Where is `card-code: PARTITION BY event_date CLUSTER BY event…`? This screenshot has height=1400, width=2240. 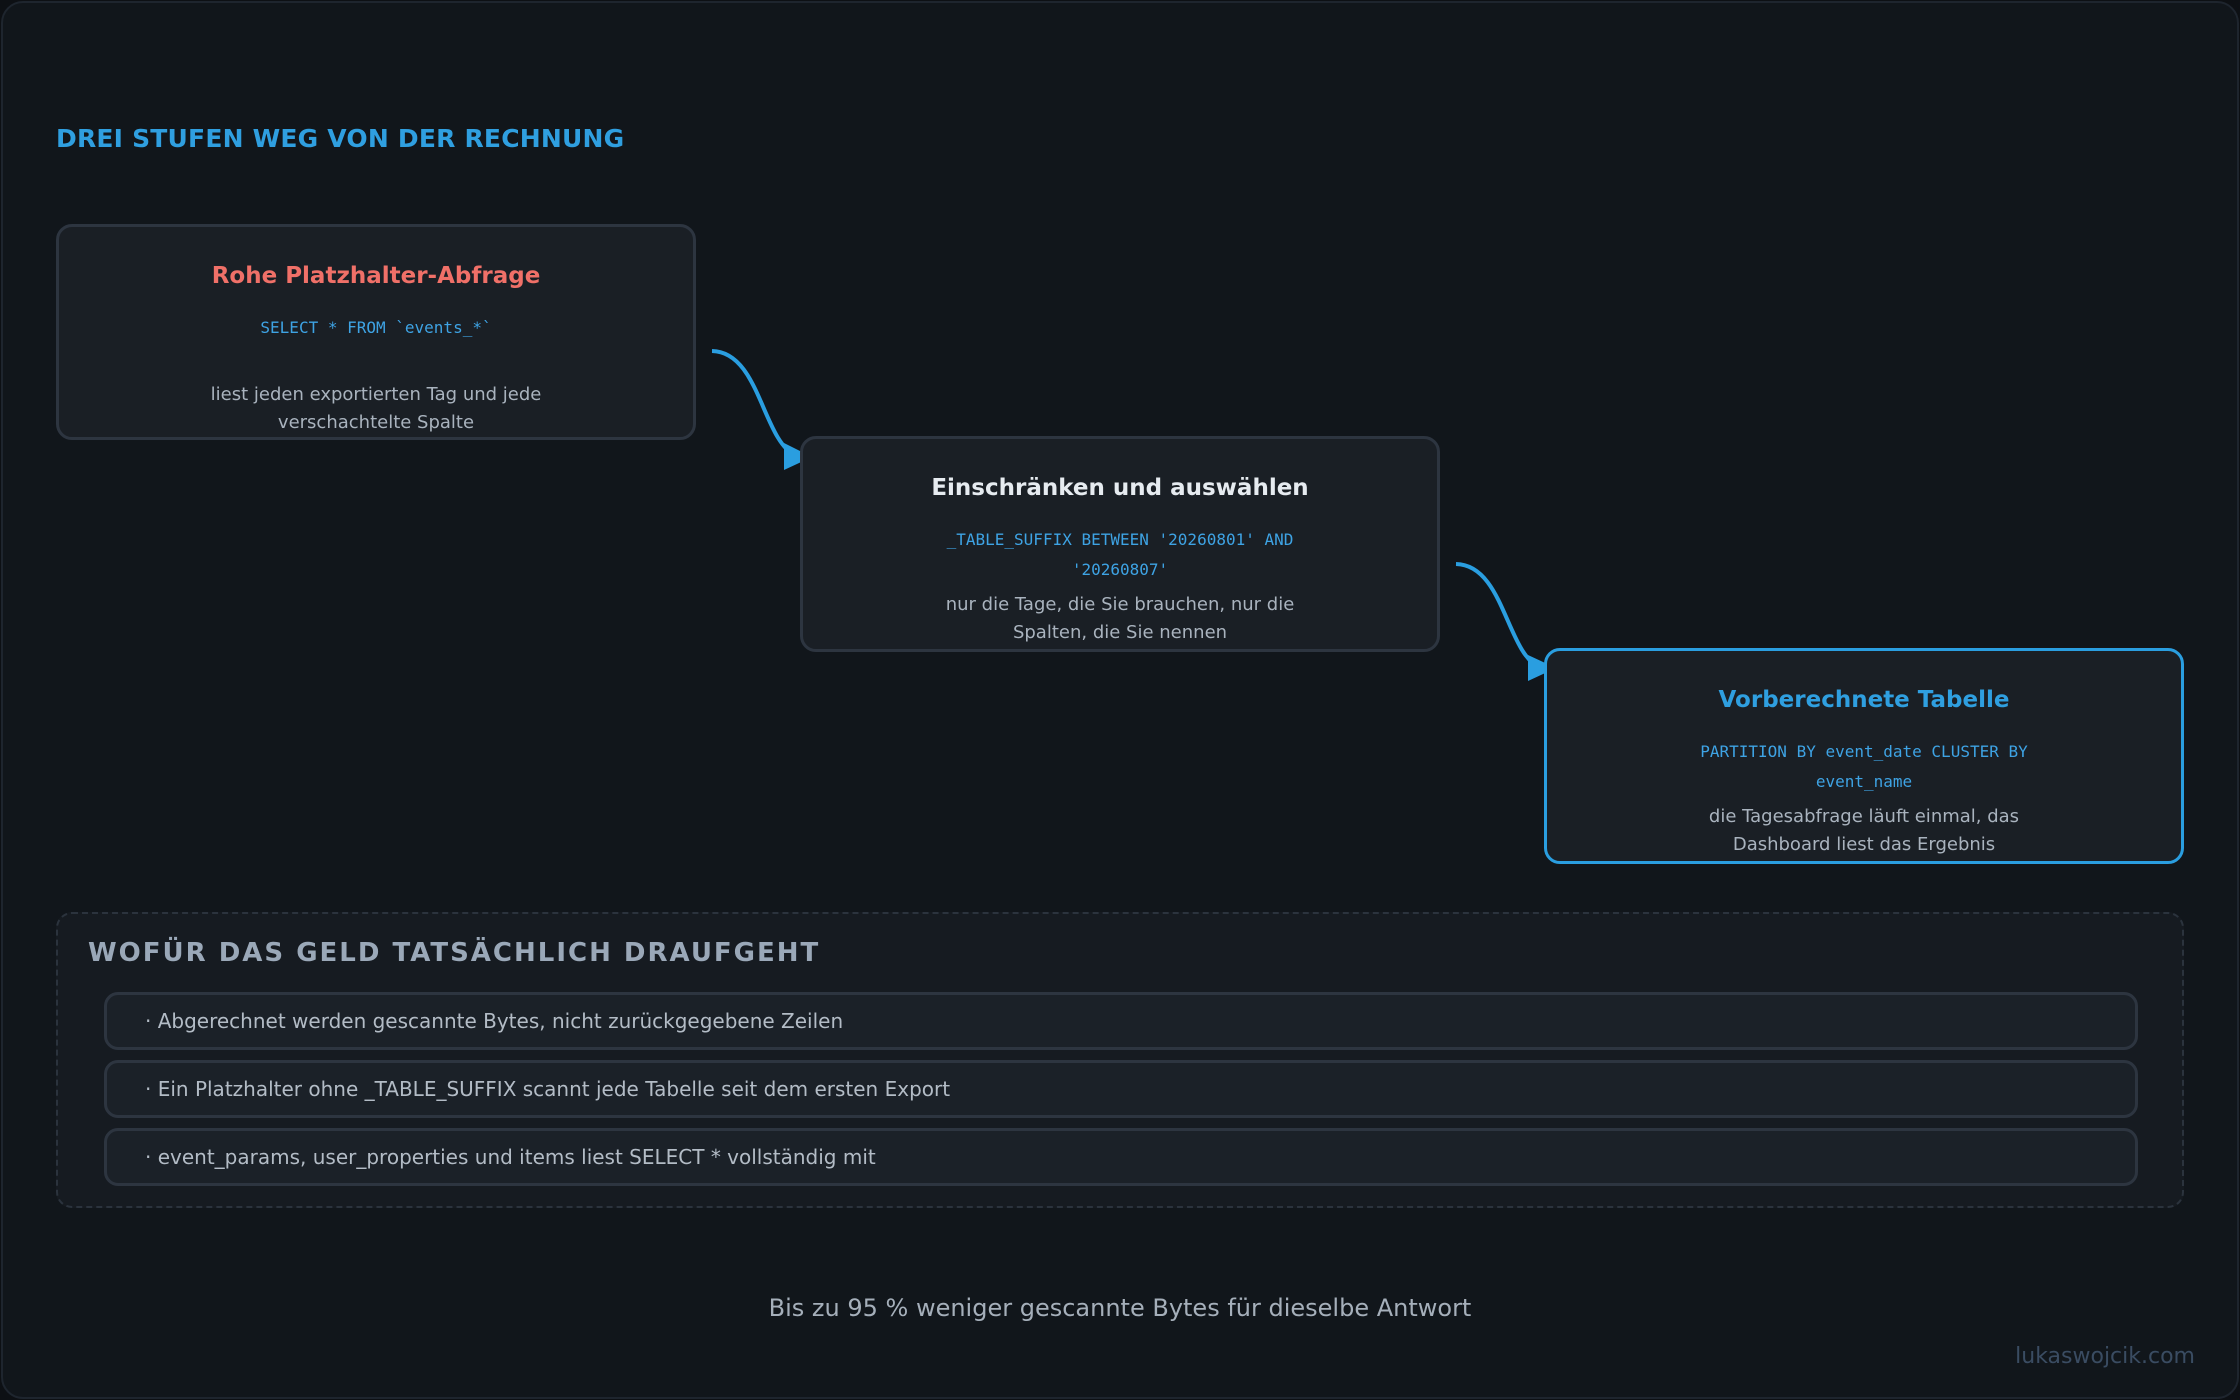 card-code: PARTITION BY event_date CLUSTER BY event… is located at coordinates (1864, 766).